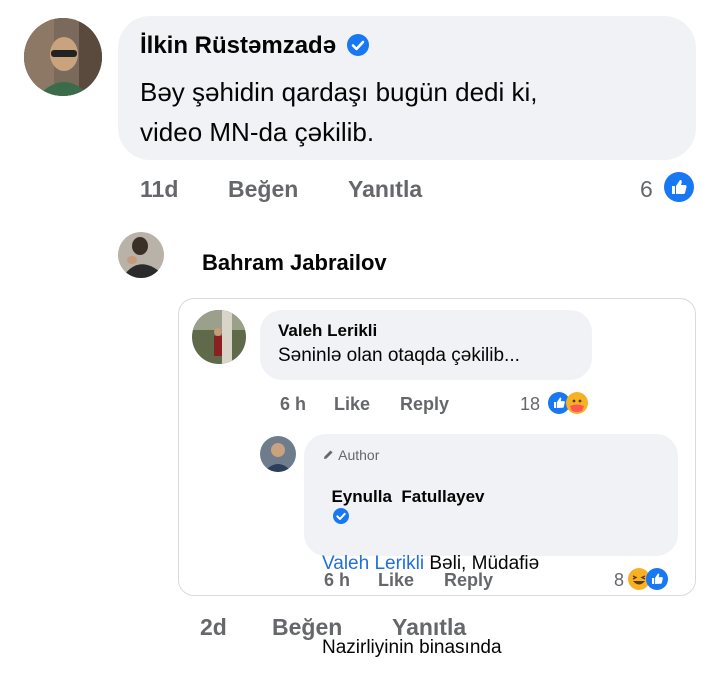 The width and height of the screenshot is (720, 690). What do you see at coordinates (213, 627) in the screenshot?
I see `comment-timestamp: 2d` at bounding box center [213, 627].